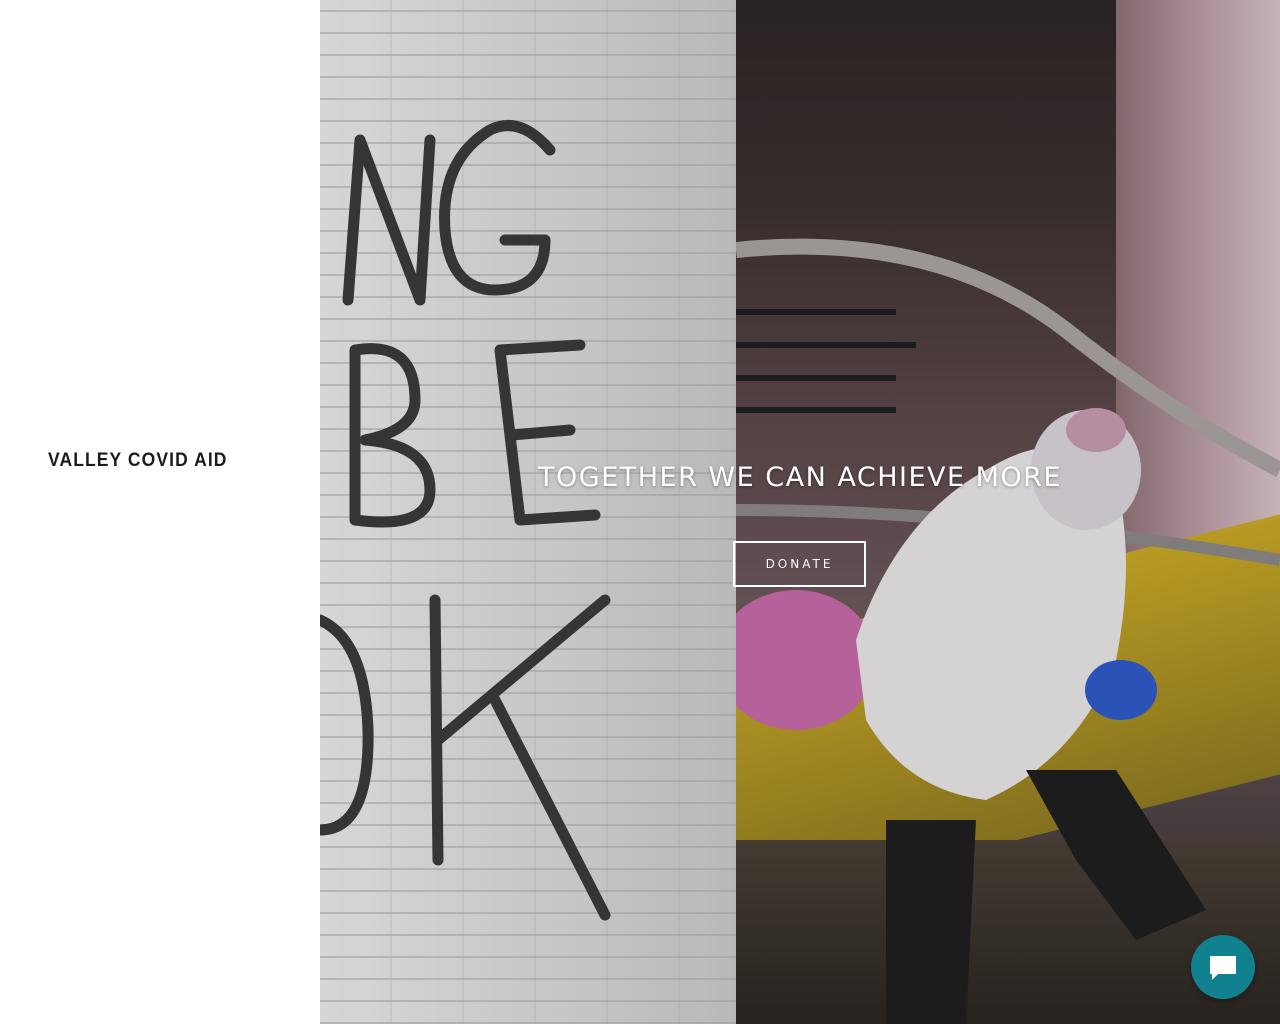 The image size is (1280, 1024). I want to click on chat-widget-button, so click(1223, 967).